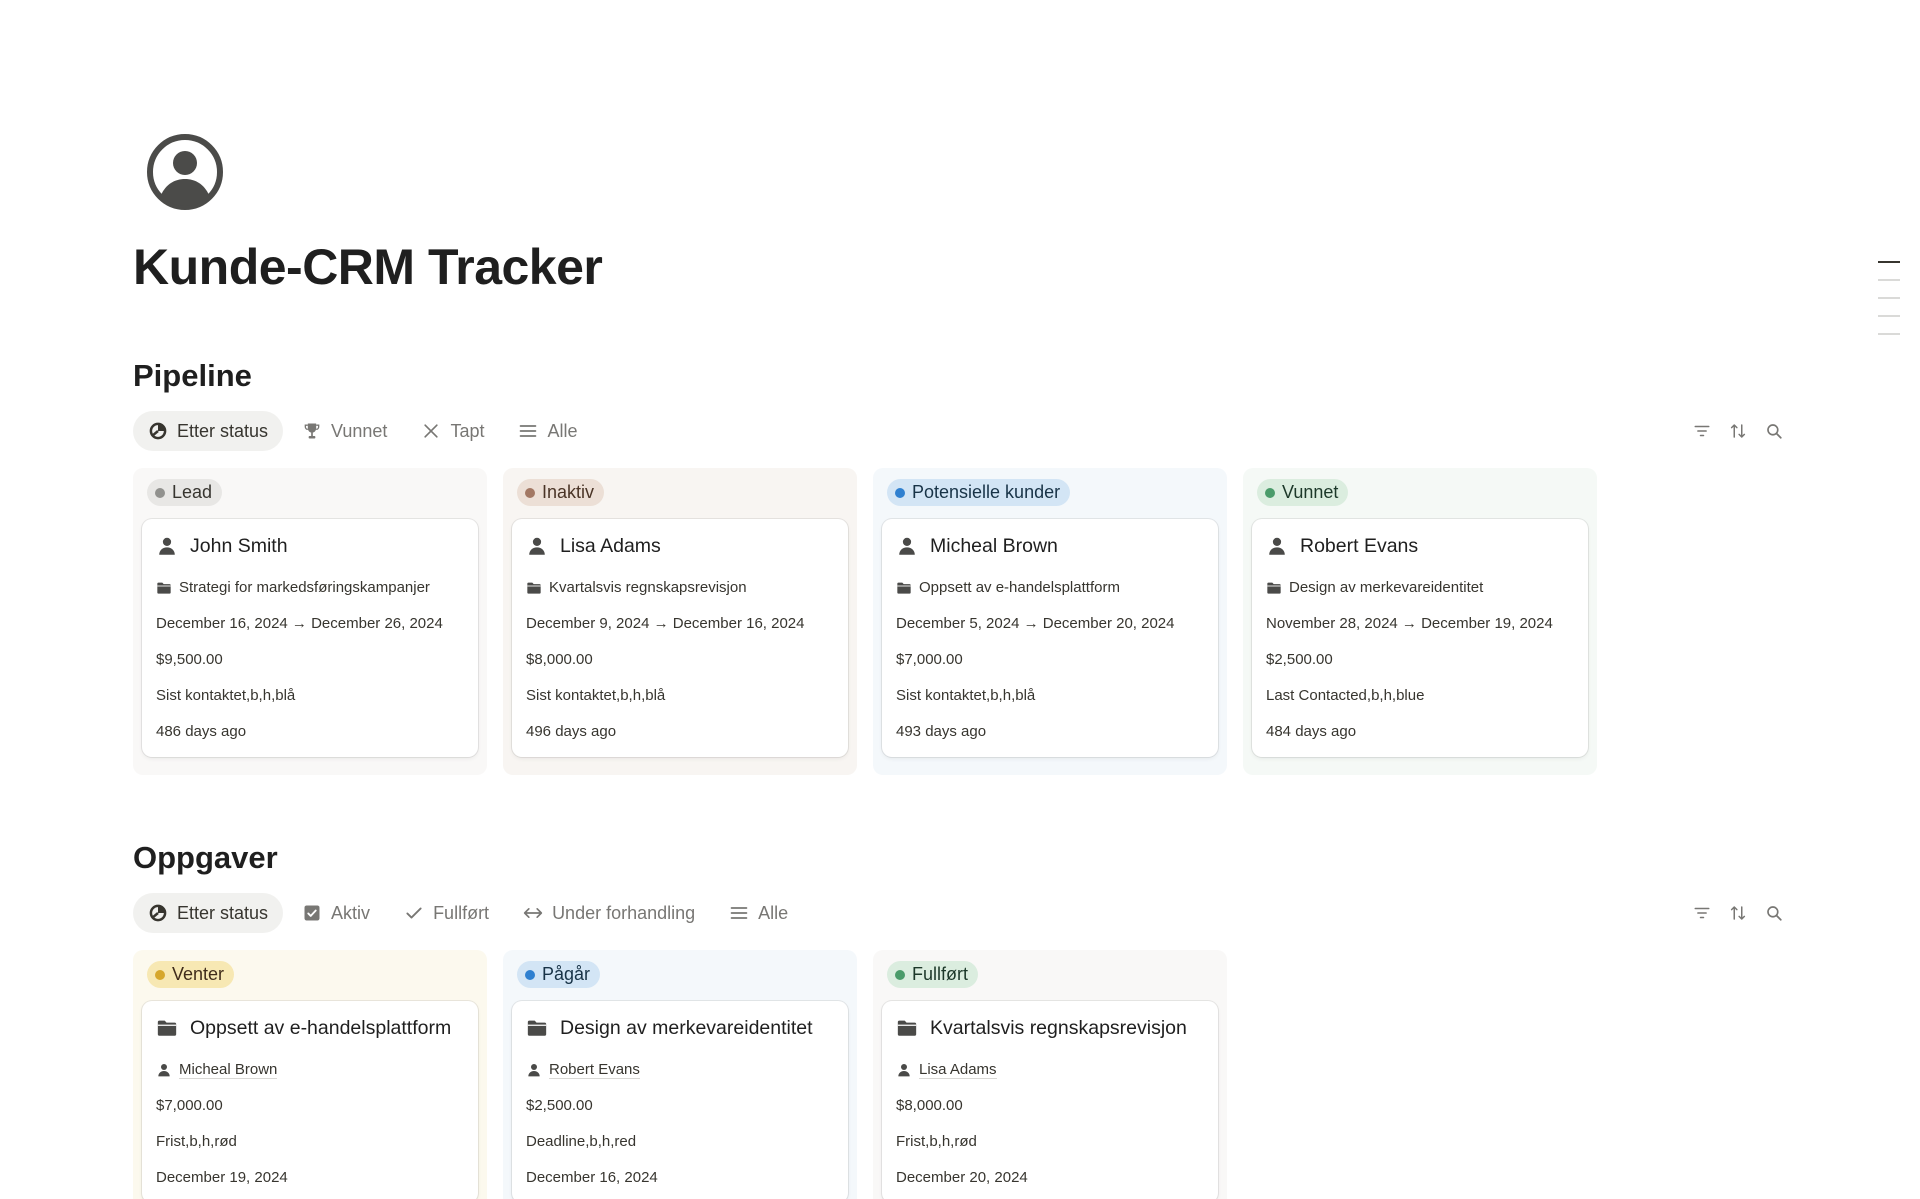 The image size is (1920, 1199). I want to click on check-icon, so click(414, 913).